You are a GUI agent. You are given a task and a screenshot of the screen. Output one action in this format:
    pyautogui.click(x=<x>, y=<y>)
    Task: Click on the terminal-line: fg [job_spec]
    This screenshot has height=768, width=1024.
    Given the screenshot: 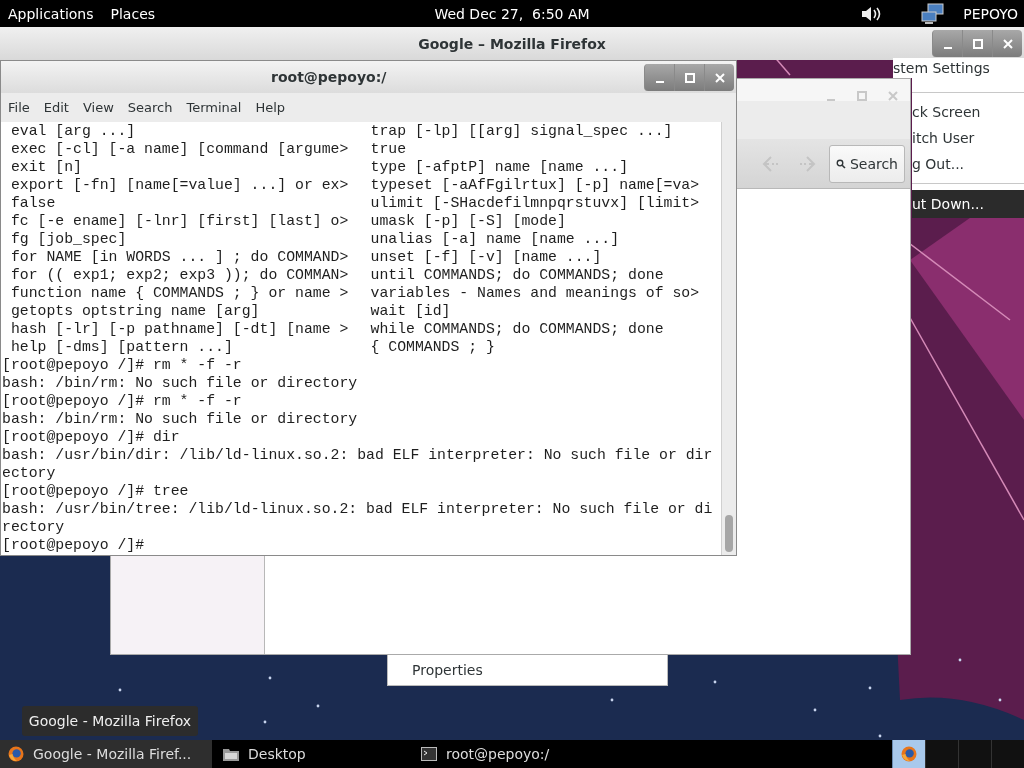 What is the action you would take?
    pyautogui.click(x=68, y=239)
    